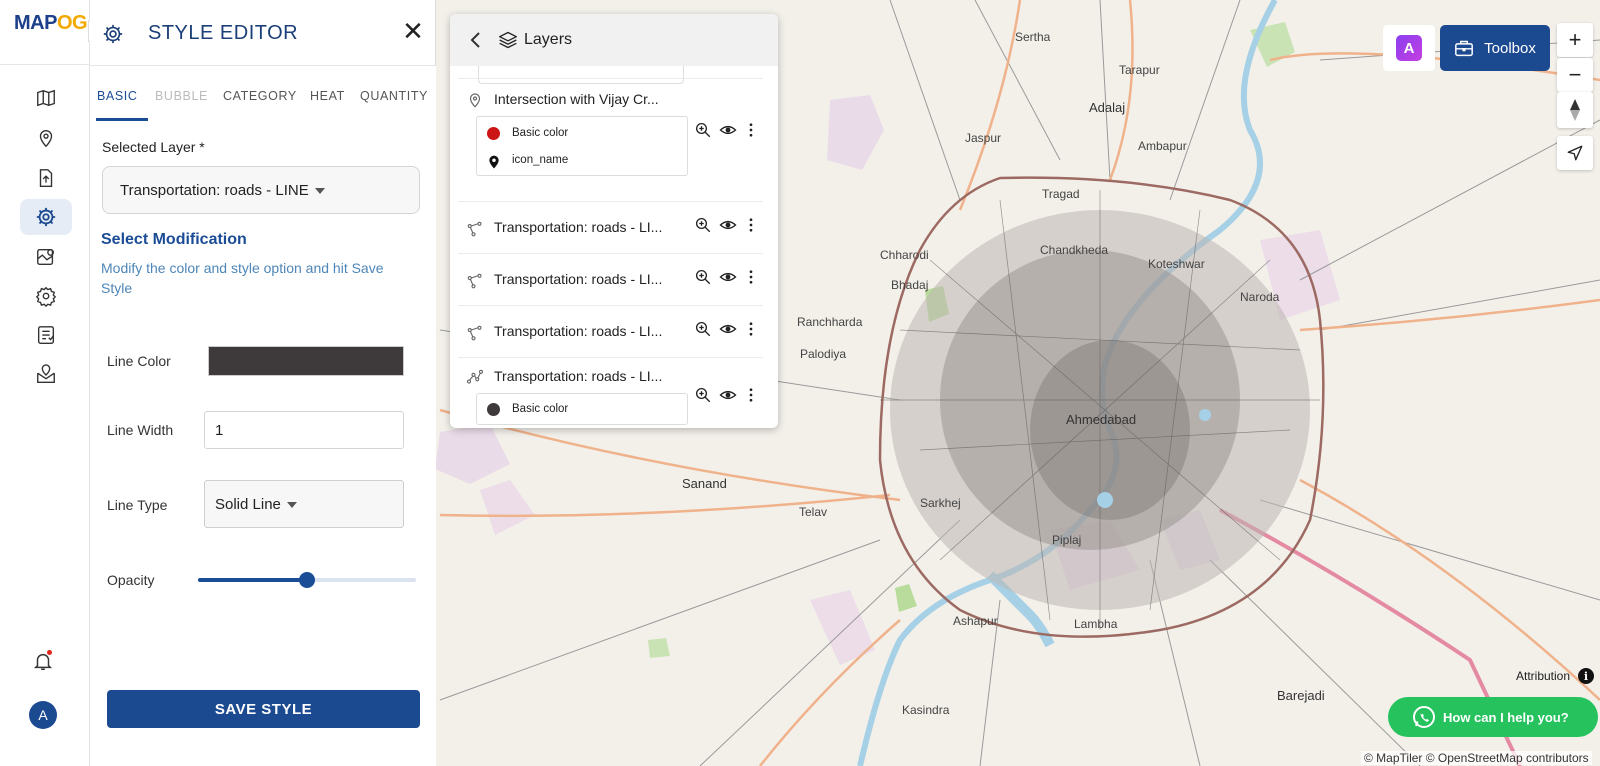 This screenshot has width=1600, height=766. Describe the element at coordinates (140, 430) in the screenshot. I see `line-width-label: Line Width` at that location.